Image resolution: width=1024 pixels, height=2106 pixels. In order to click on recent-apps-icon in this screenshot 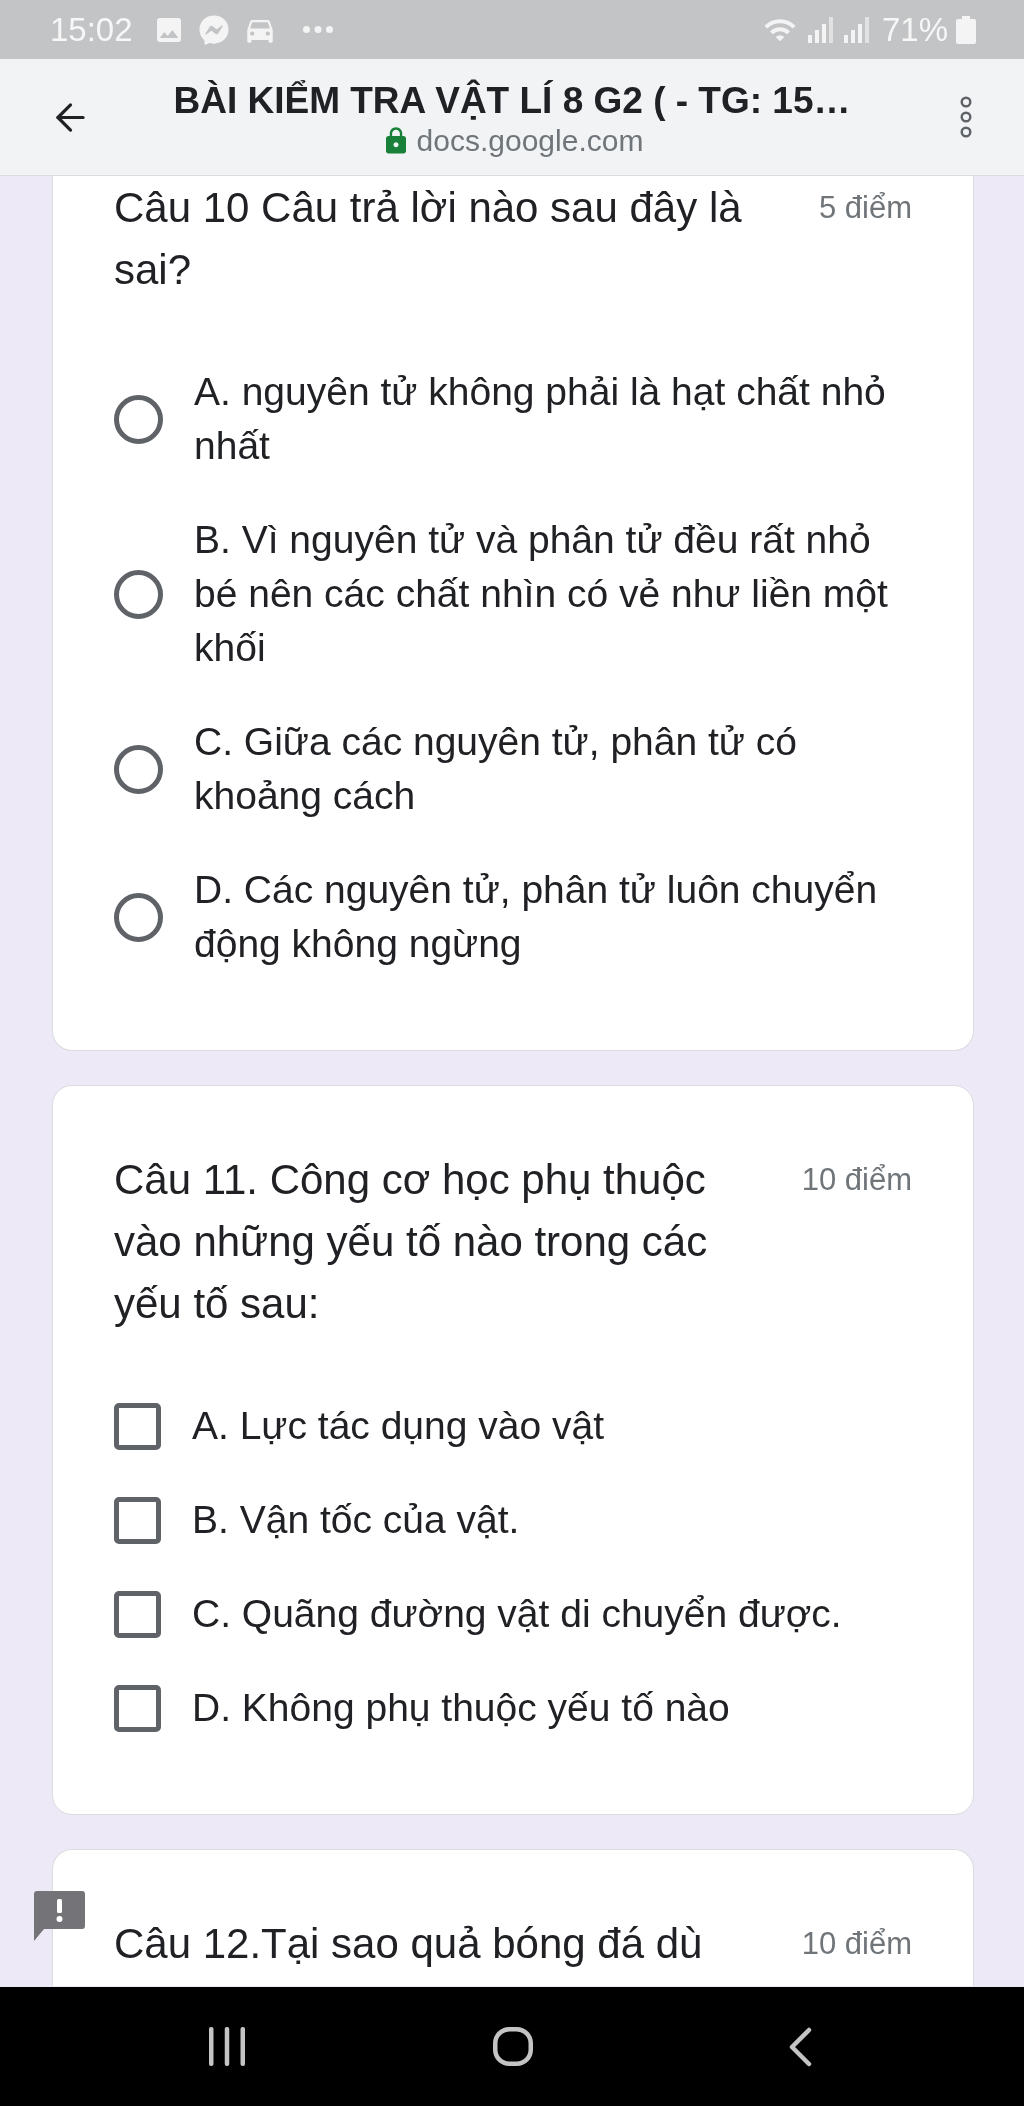, I will do `click(227, 2046)`.